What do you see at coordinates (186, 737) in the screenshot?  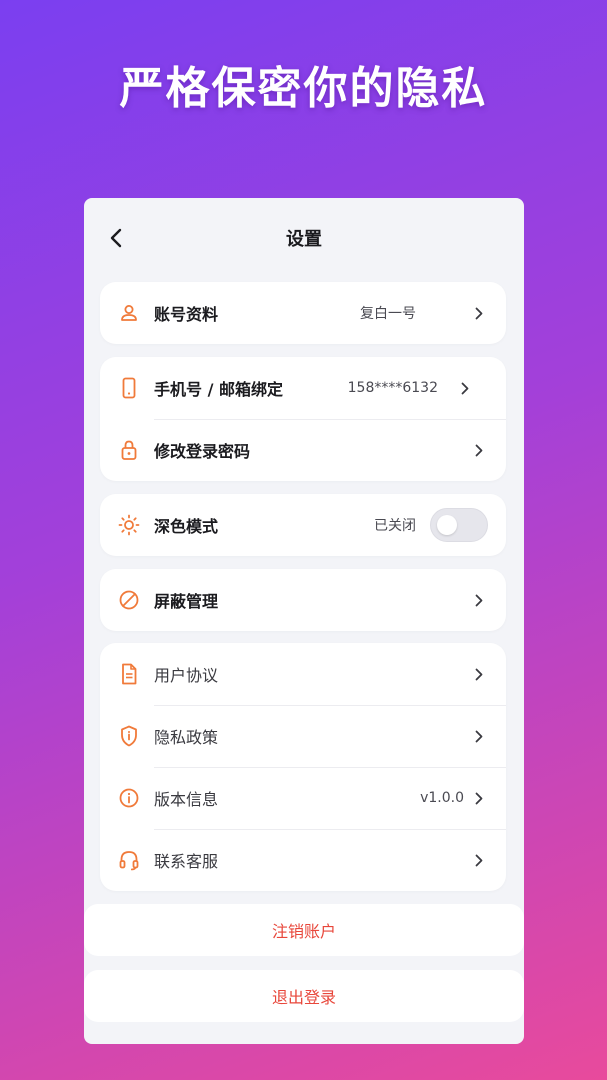 I see `privacy-policy-label: 隐私政策` at bounding box center [186, 737].